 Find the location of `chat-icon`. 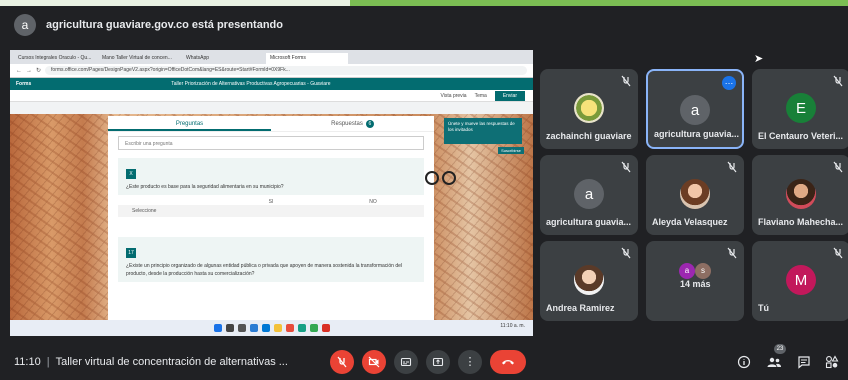

chat-icon is located at coordinates (804, 362).